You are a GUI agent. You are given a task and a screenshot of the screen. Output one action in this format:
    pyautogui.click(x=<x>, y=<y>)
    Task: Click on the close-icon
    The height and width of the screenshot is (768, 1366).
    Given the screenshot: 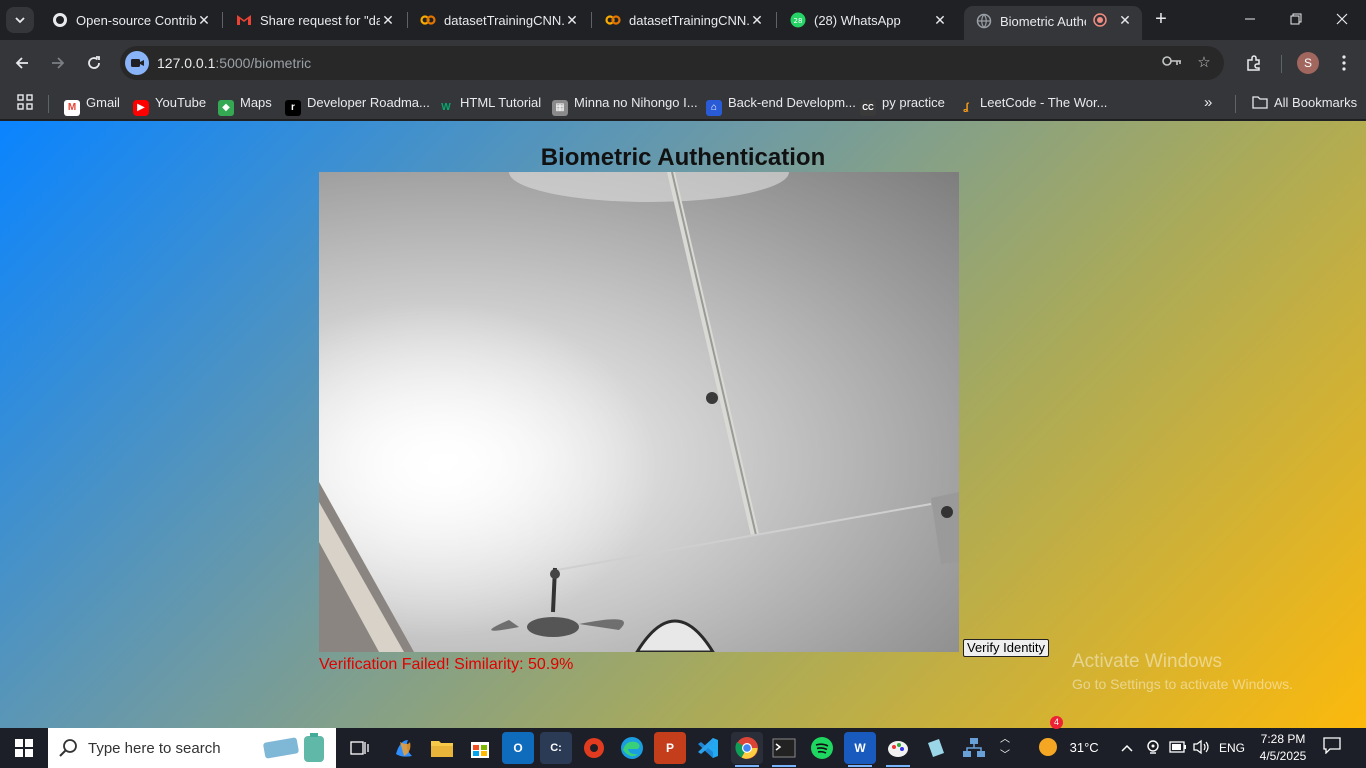 What is the action you would take?
    pyautogui.click(x=1342, y=19)
    